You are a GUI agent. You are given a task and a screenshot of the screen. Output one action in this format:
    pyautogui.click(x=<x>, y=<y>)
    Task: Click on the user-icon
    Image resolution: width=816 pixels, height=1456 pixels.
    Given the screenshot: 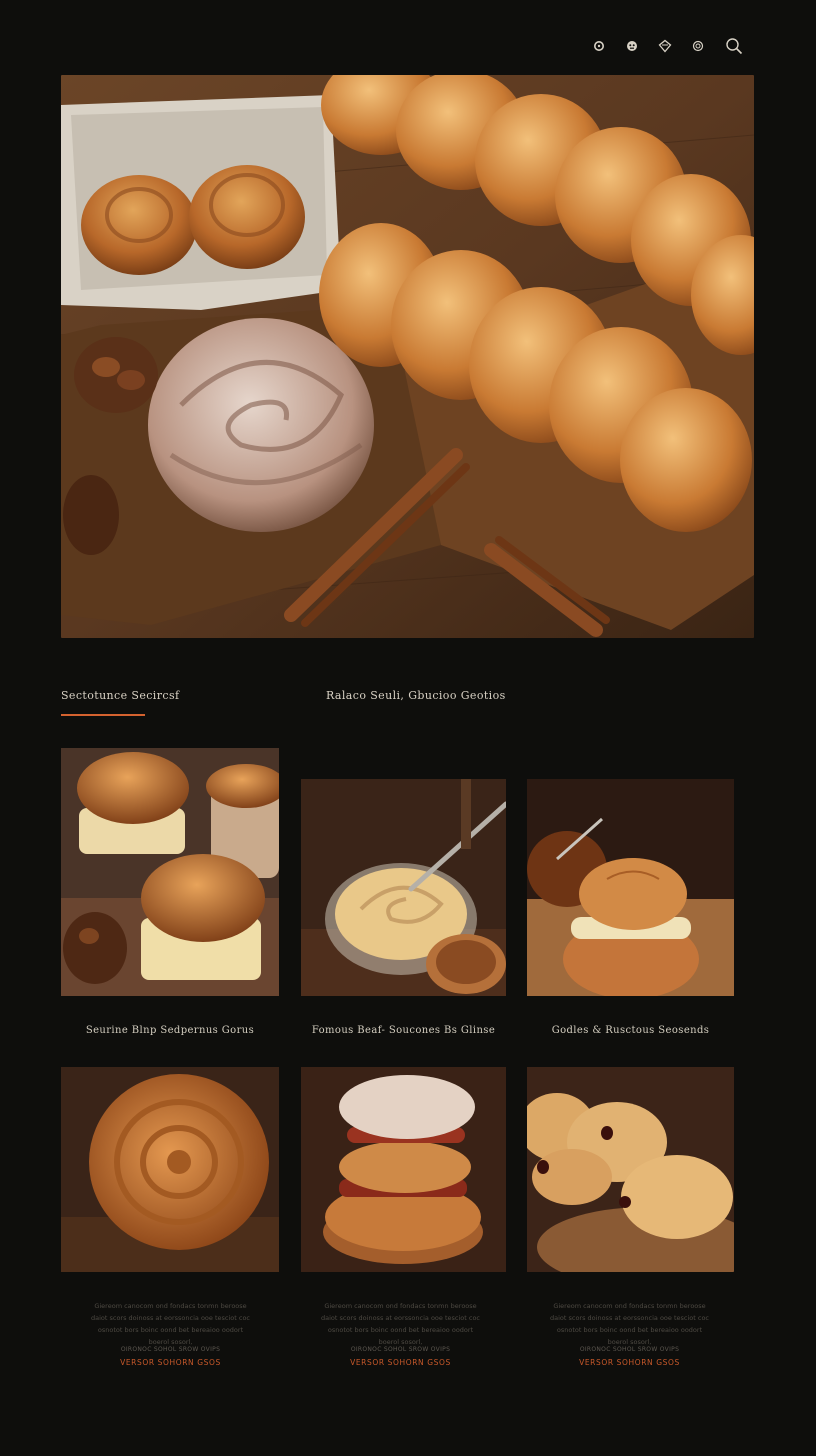 What is the action you would take?
    pyautogui.click(x=599, y=46)
    